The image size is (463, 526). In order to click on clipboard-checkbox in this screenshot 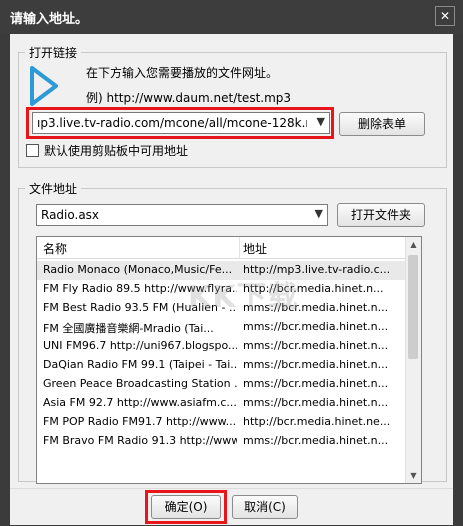, I will do `click(32, 150)`.